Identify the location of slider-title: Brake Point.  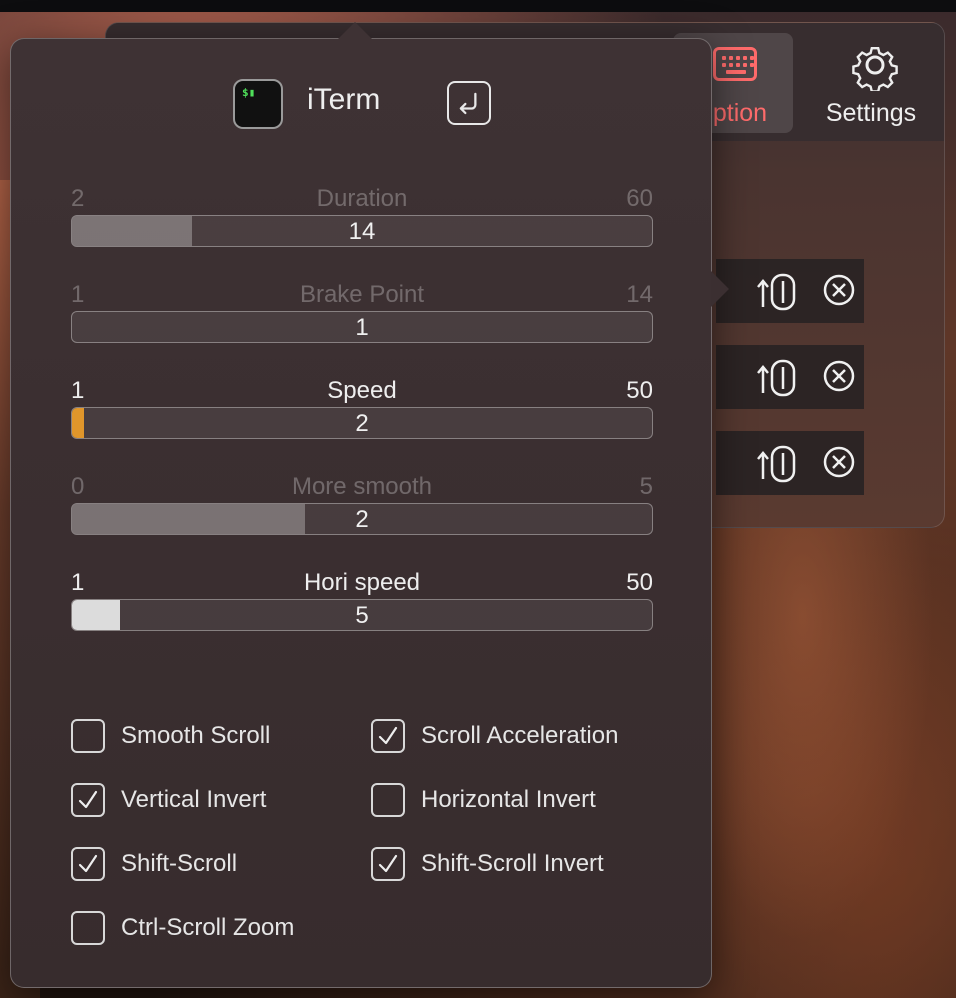
(362, 294).